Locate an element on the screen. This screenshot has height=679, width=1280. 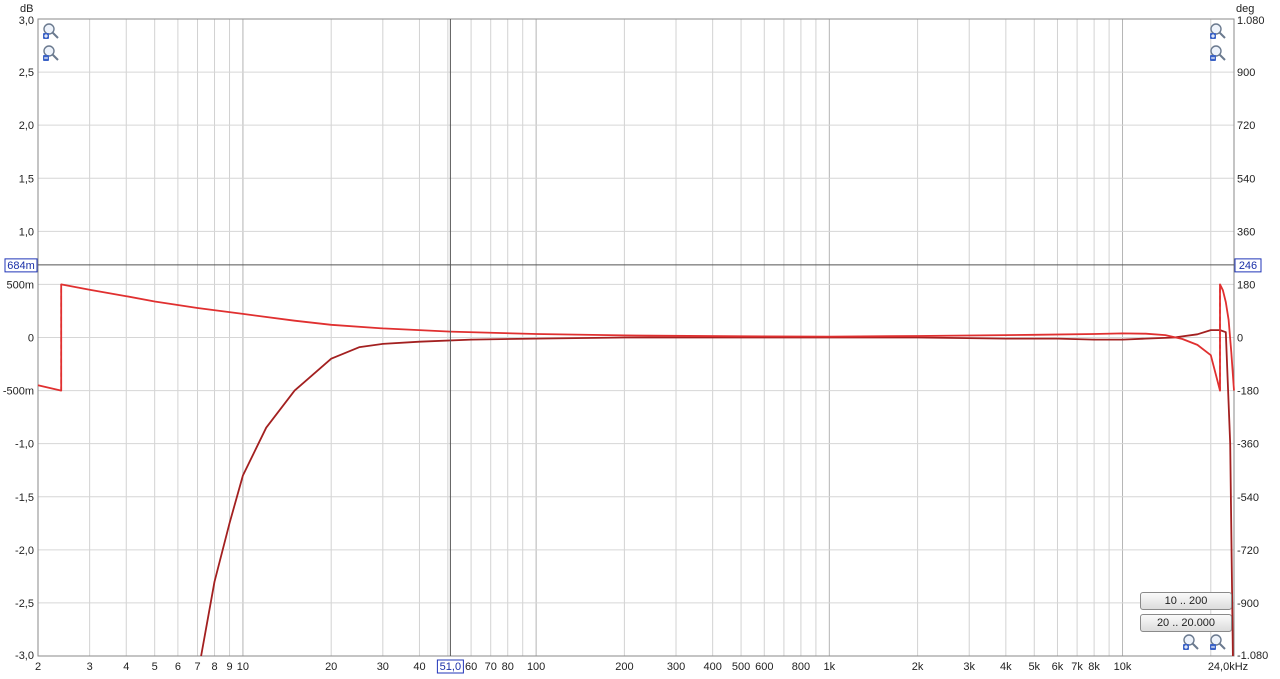
x-tick-label: 300 is located at coordinates (676, 667).